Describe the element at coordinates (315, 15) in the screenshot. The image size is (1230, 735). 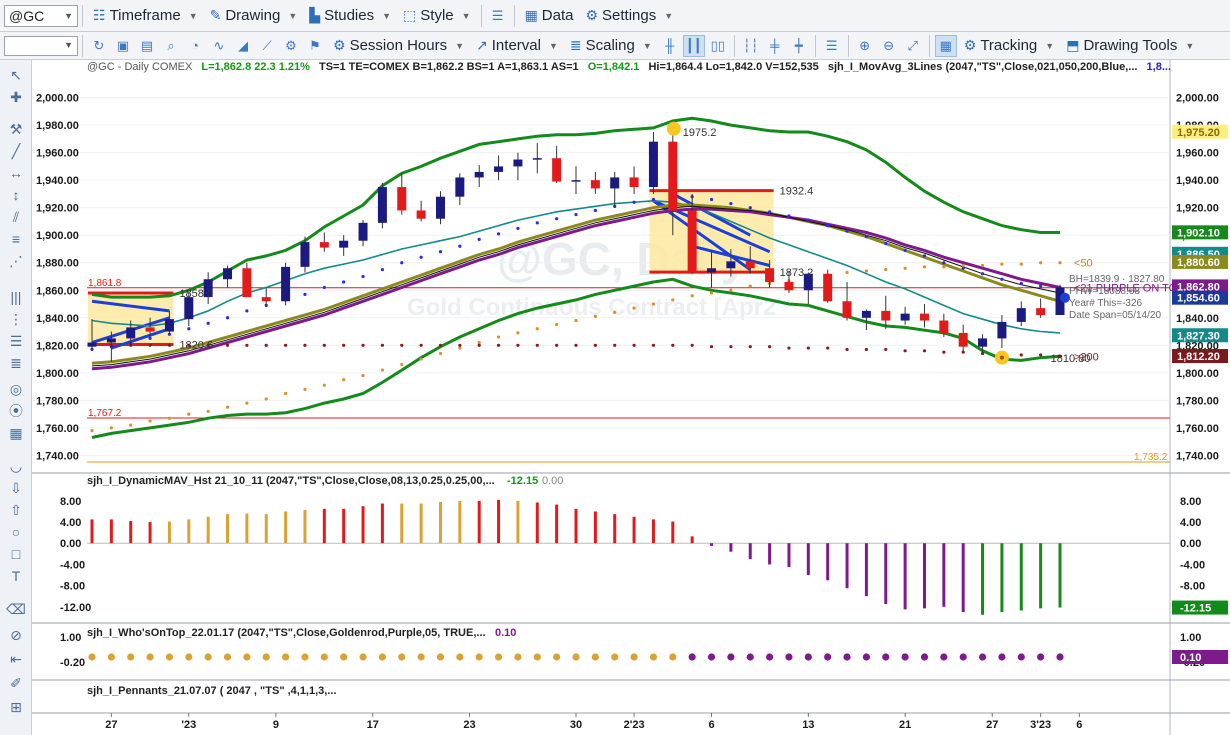
I see `studies-icon: ▙` at that location.